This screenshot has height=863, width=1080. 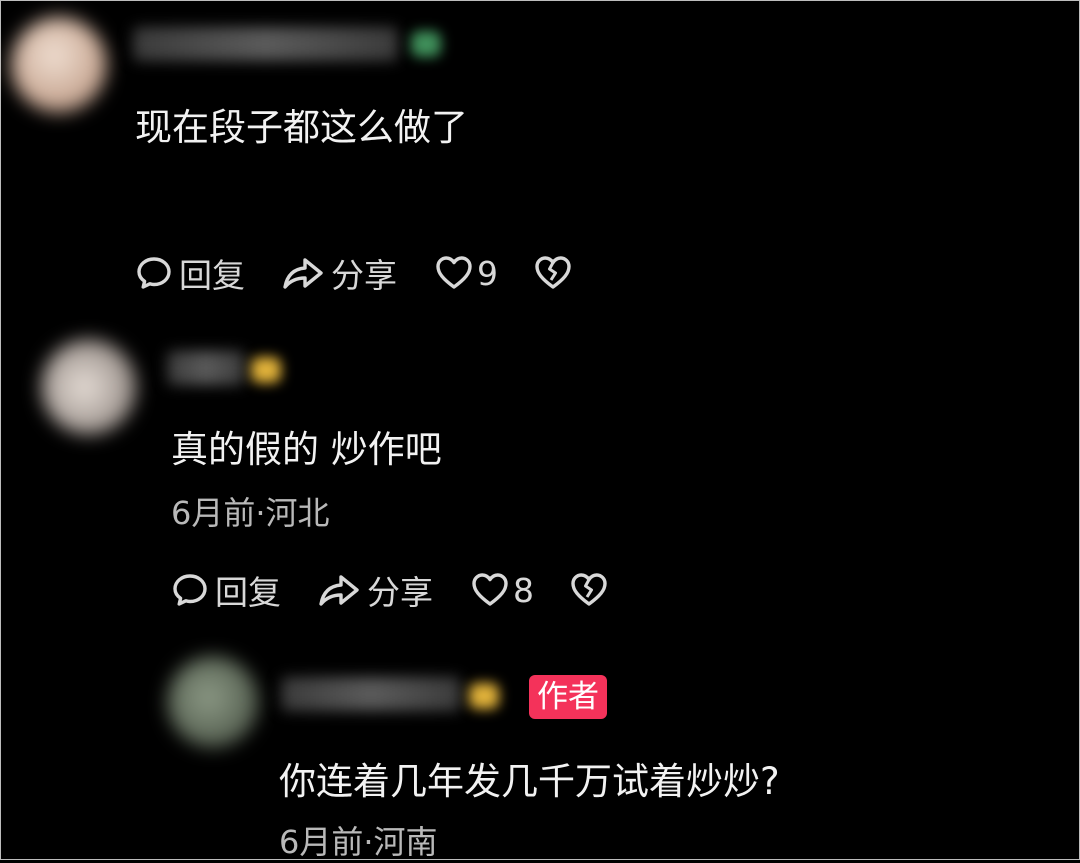 What do you see at coordinates (306, 449) in the screenshot?
I see `comment-text: 真的假的 炒作吧` at bounding box center [306, 449].